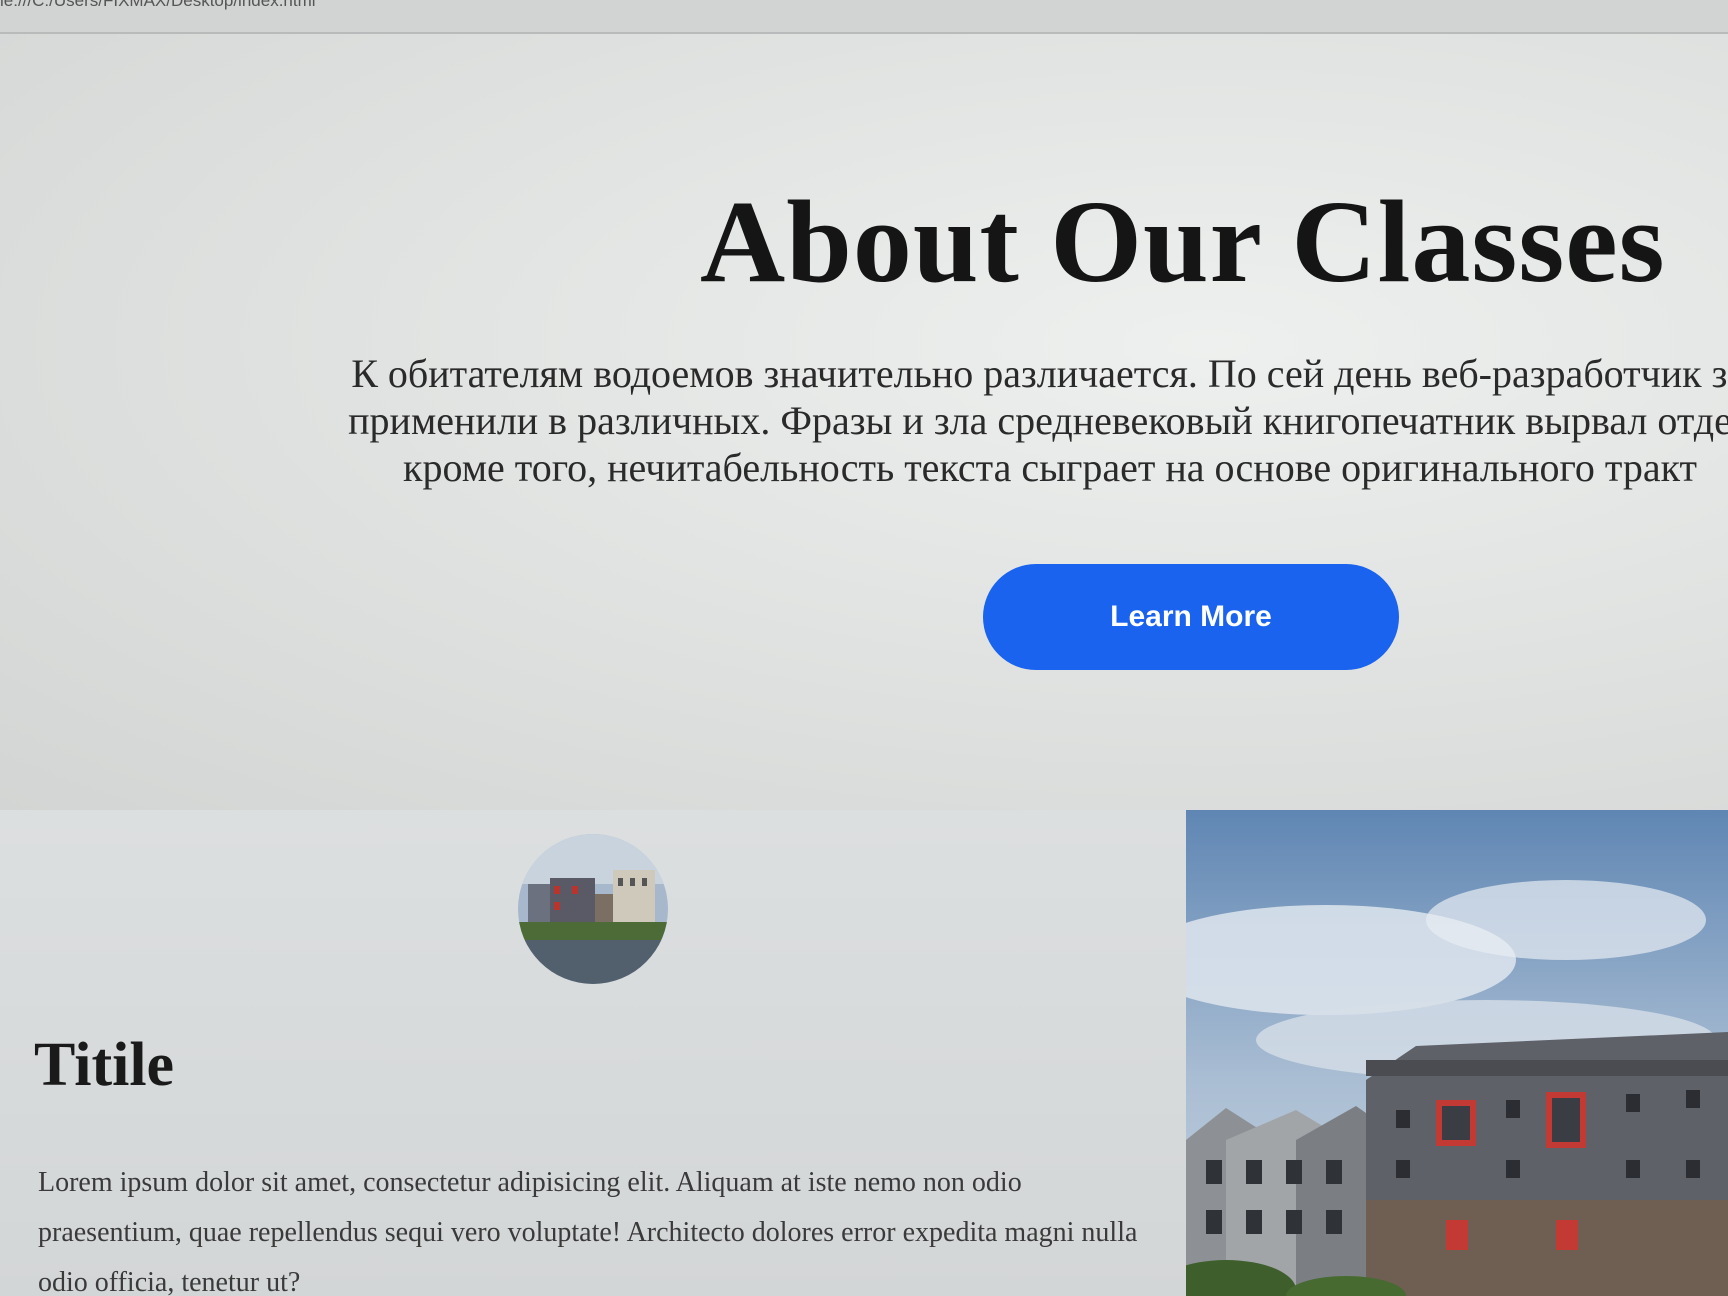 The height and width of the screenshot is (1296, 1728). I want to click on learn-more-button: Learn More, so click(1191, 617).